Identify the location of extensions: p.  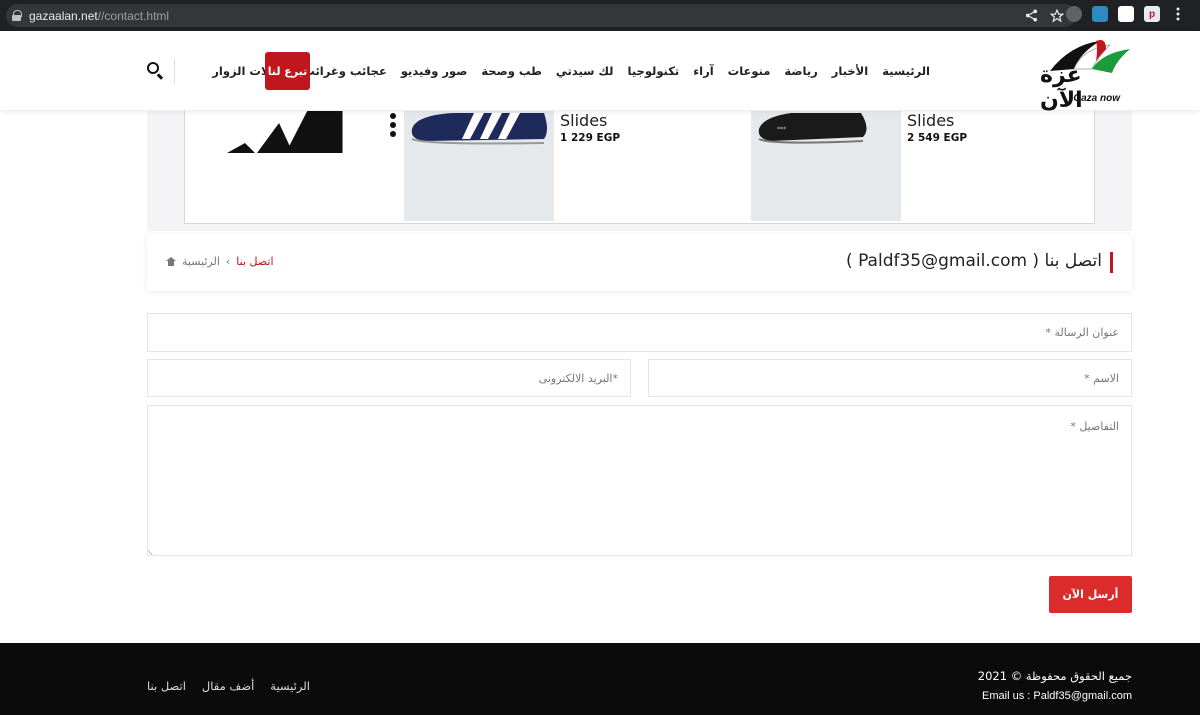
(1126, 14).